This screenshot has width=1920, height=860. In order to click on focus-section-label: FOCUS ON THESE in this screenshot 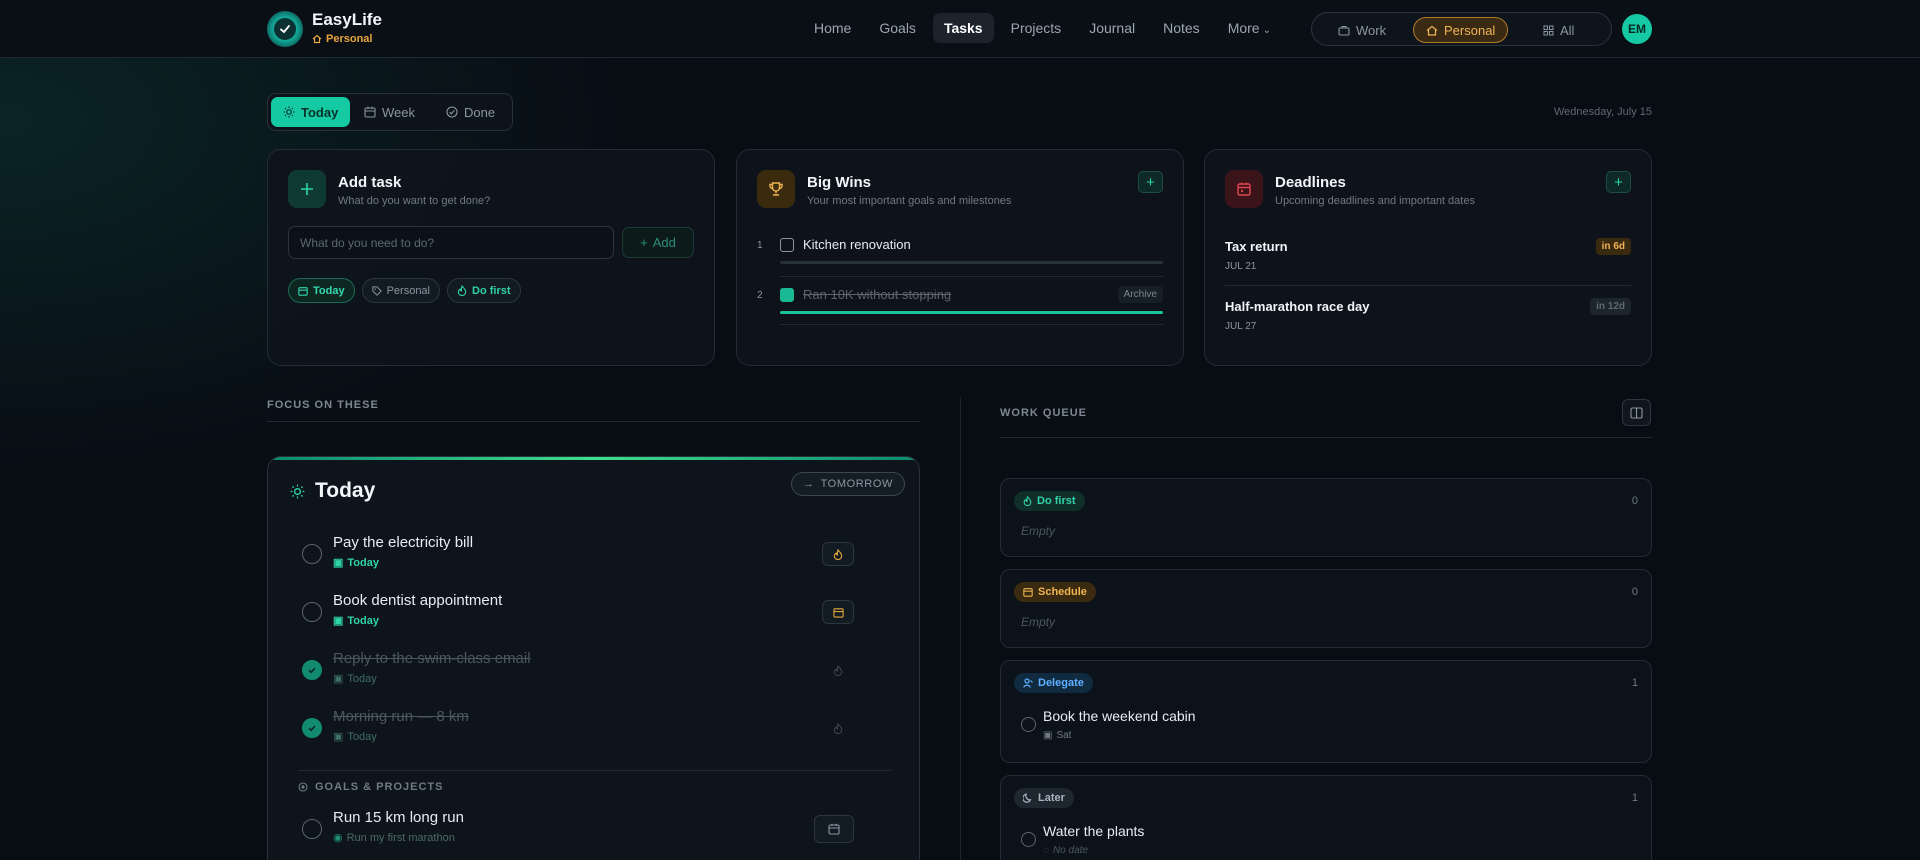, I will do `click(323, 405)`.